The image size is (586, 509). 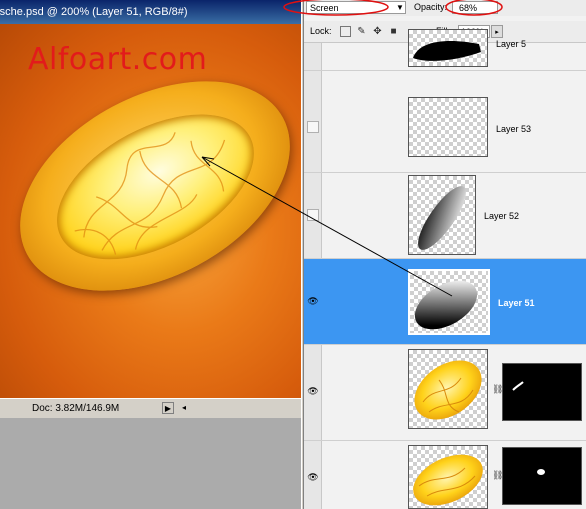 What do you see at coordinates (511, 44) in the screenshot?
I see `layer-name: Layer 5` at bounding box center [511, 44].